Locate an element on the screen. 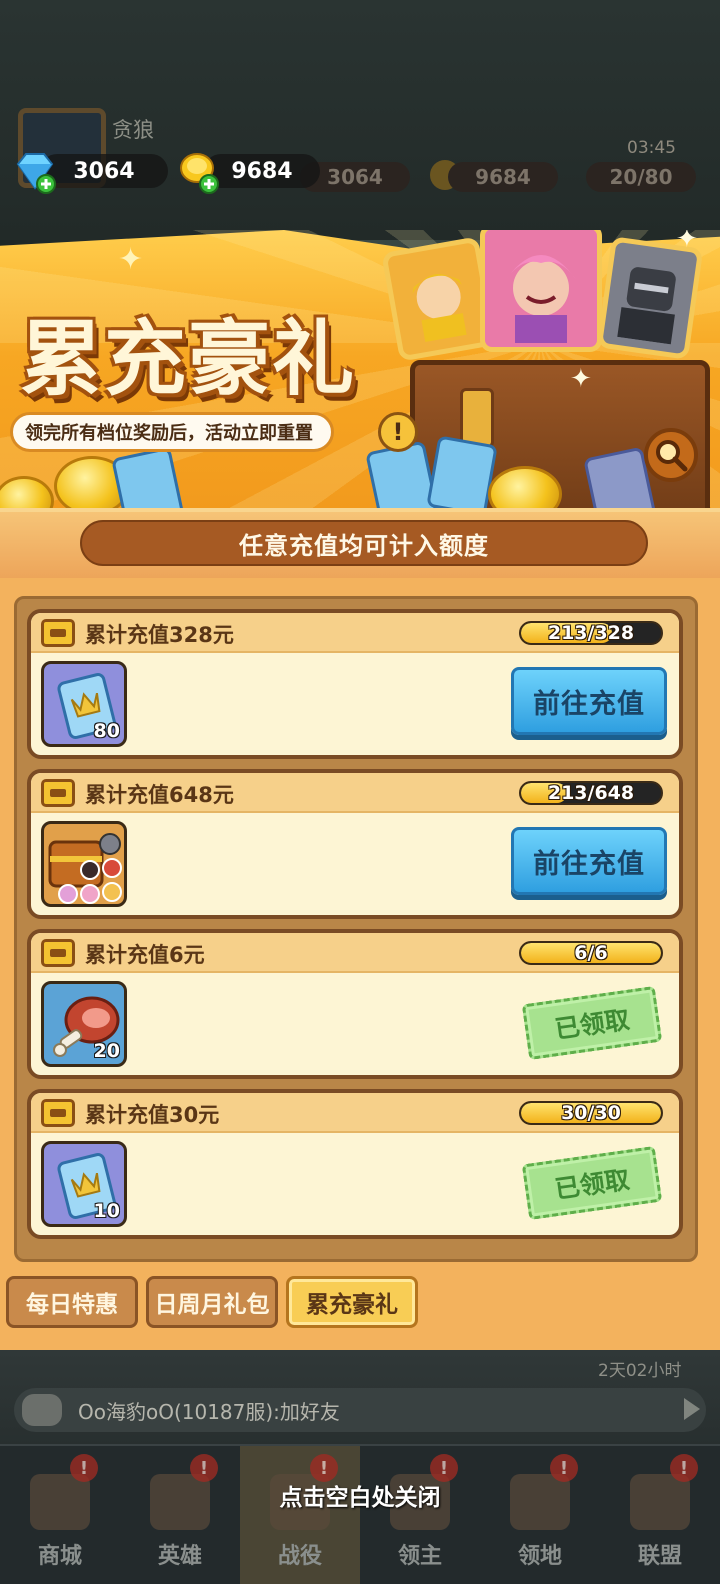 The width and height of the screenshot is (720, 1584). magnifier-icon is located at coordinates (672, 456).